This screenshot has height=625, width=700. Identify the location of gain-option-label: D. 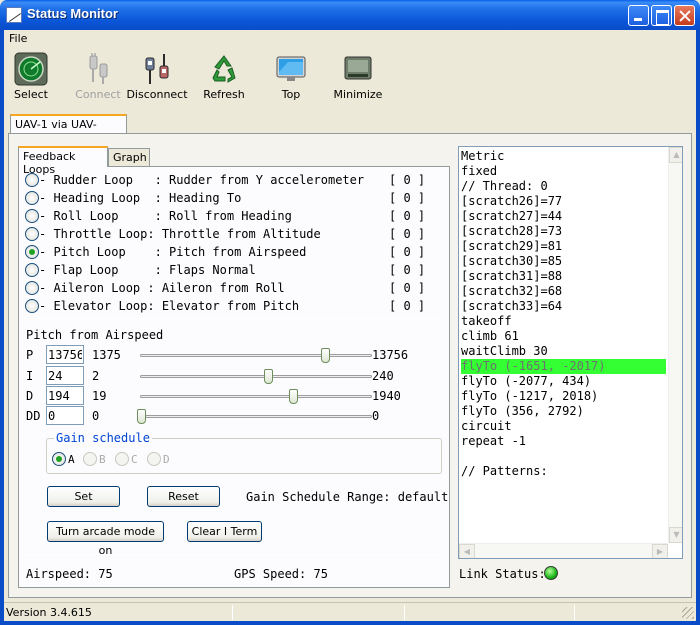
(166, 459).